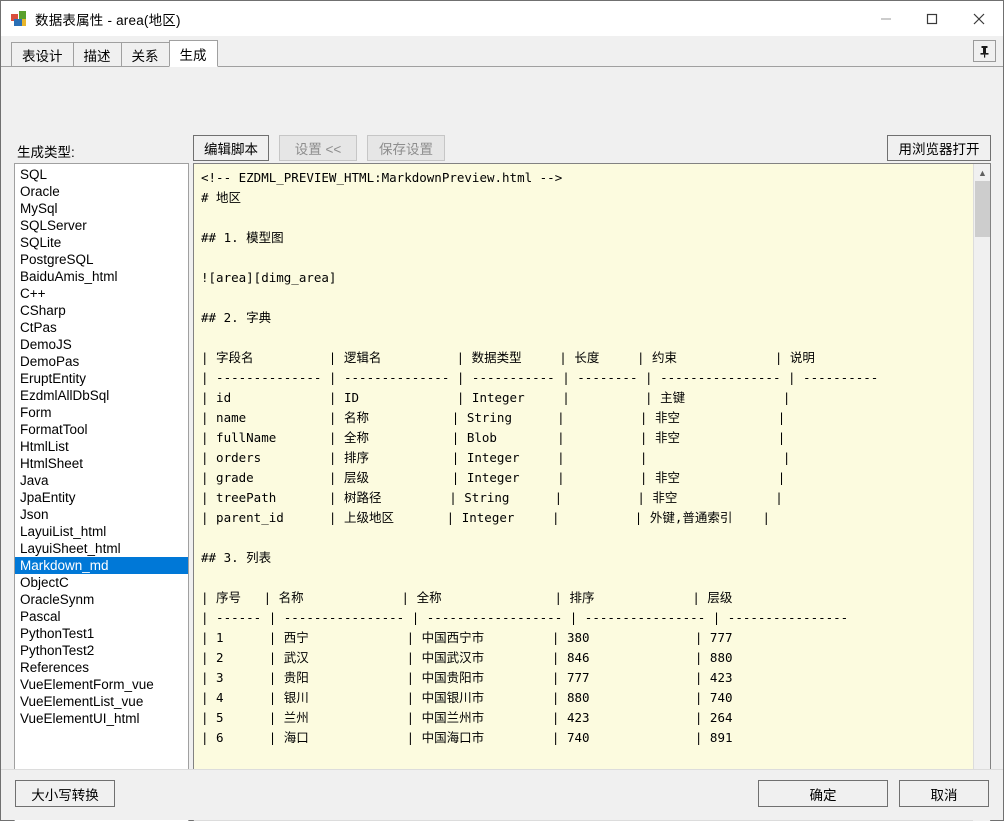 This screenshot has width=1004, height=821. What do you see at coordinates (65, 793) in the screenshot?
I see `case-convert-button: 大小写转换` at bounding box center [65, 793].